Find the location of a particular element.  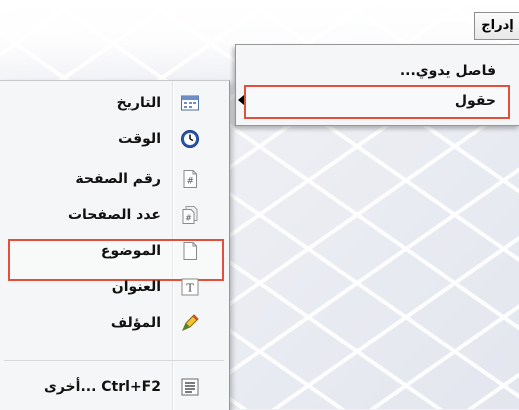

page-count-icon: # is located at coordinates (190, 215).